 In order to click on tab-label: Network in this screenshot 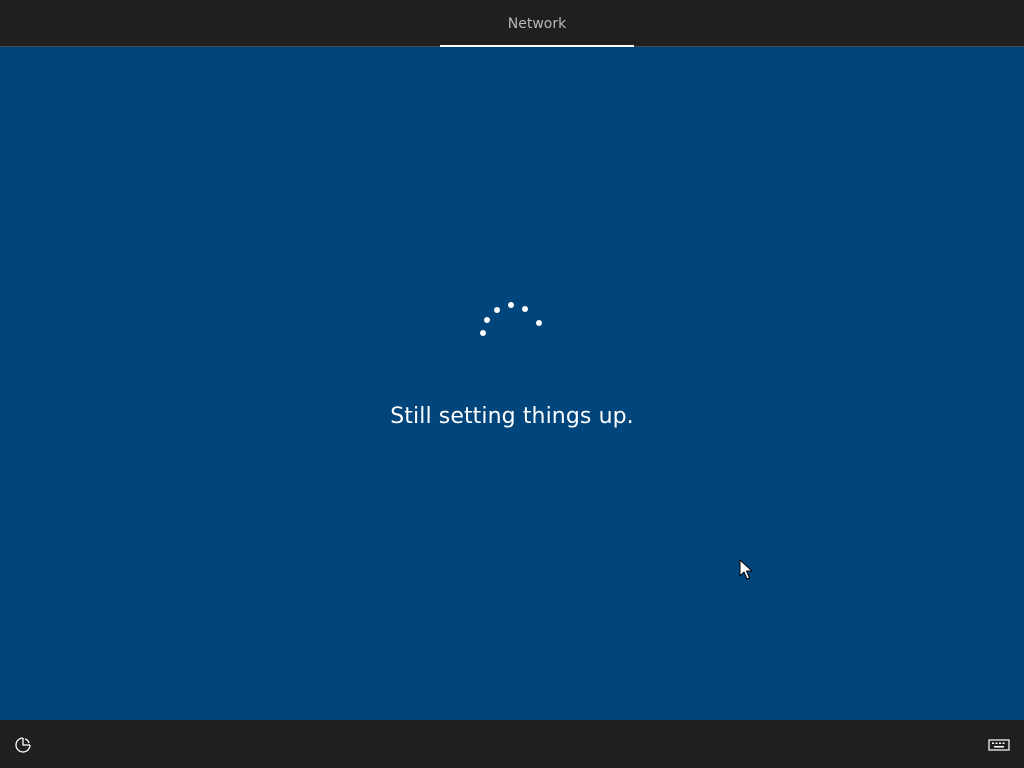, I will do `click(537, 24)`.